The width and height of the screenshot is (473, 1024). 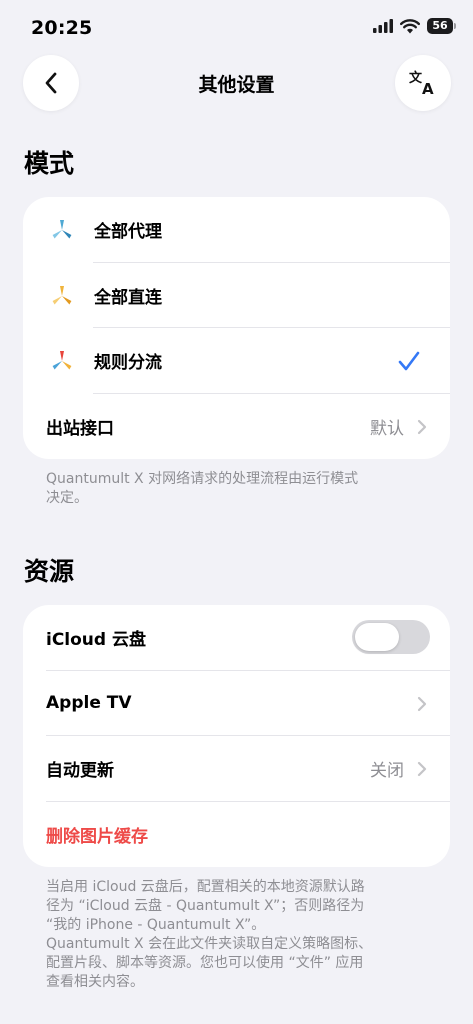 What do you see at coordinates (128, 232) in the screenshot?
I see `mode-item-label: 全部代理` at bounding box center [128, 232].